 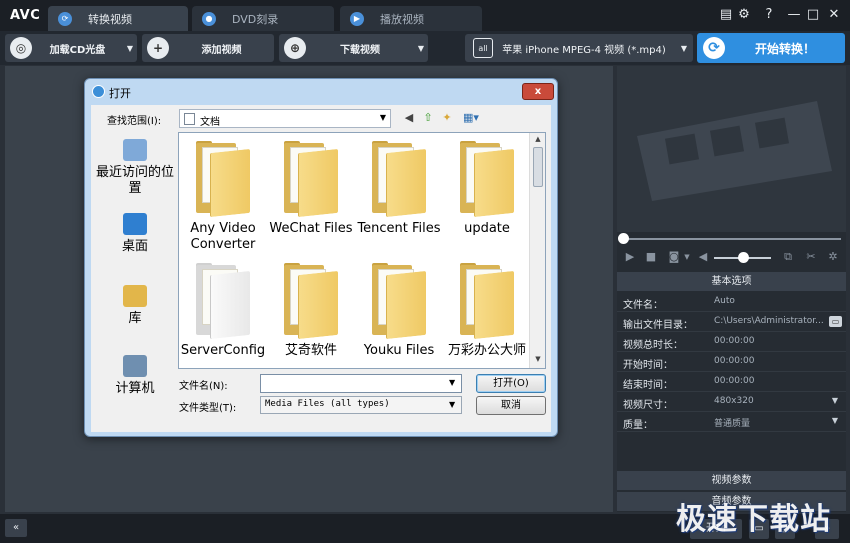 I want to click on place-label: 计算机, so click(x=135, y=388).